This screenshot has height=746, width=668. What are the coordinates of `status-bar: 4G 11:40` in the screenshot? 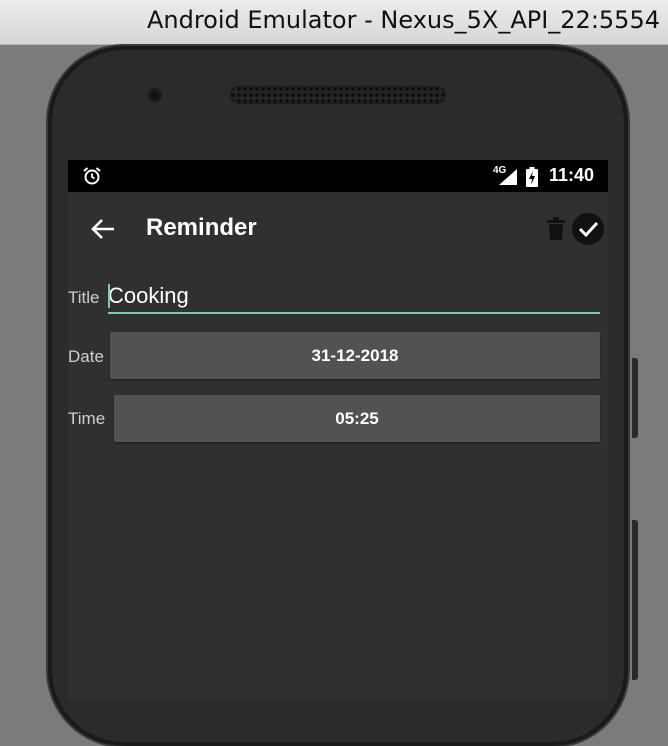 It's located at (338, 176).